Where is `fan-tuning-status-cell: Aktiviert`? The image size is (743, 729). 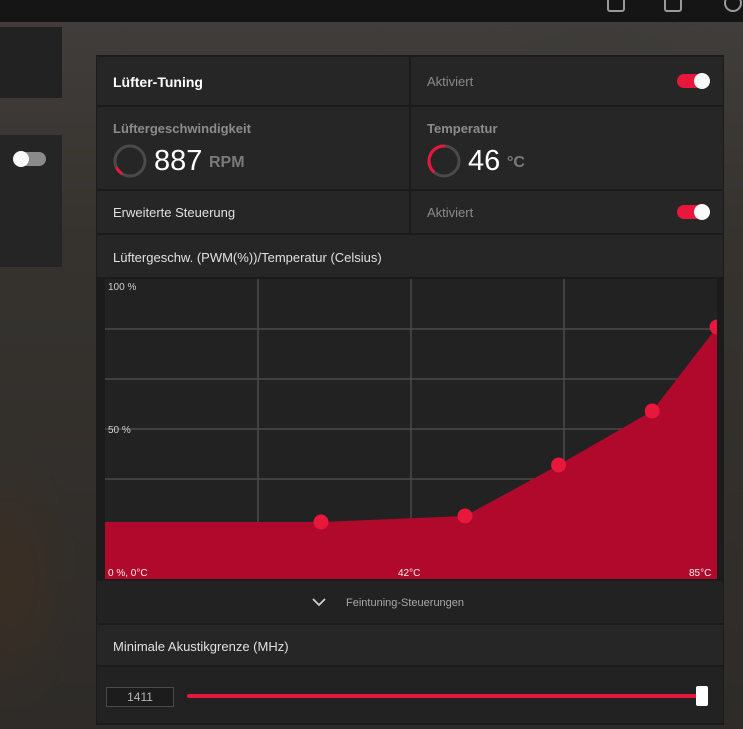 fan-tuning-status-cell: Aktiviert is located at coordinates (567, 81).